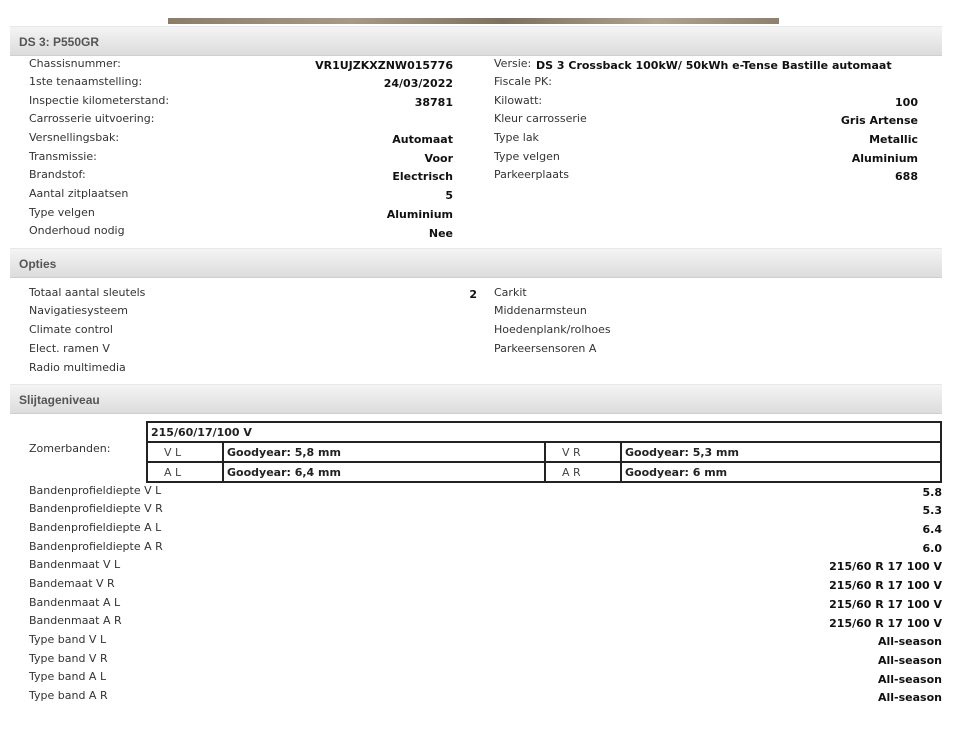 The width and height of the screenshot is (974, 730). I want to click on option-item: Climate control, so click(71, 329).